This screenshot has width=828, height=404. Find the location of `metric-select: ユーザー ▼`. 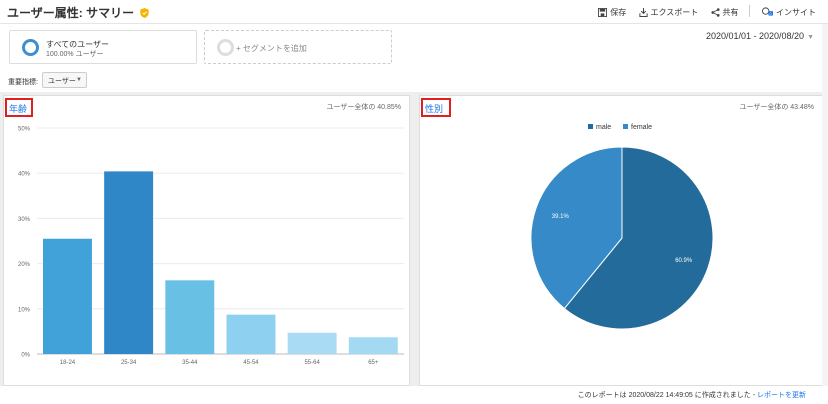

metric-select: ユーザー ▼ is located at coordinates (64, 80).